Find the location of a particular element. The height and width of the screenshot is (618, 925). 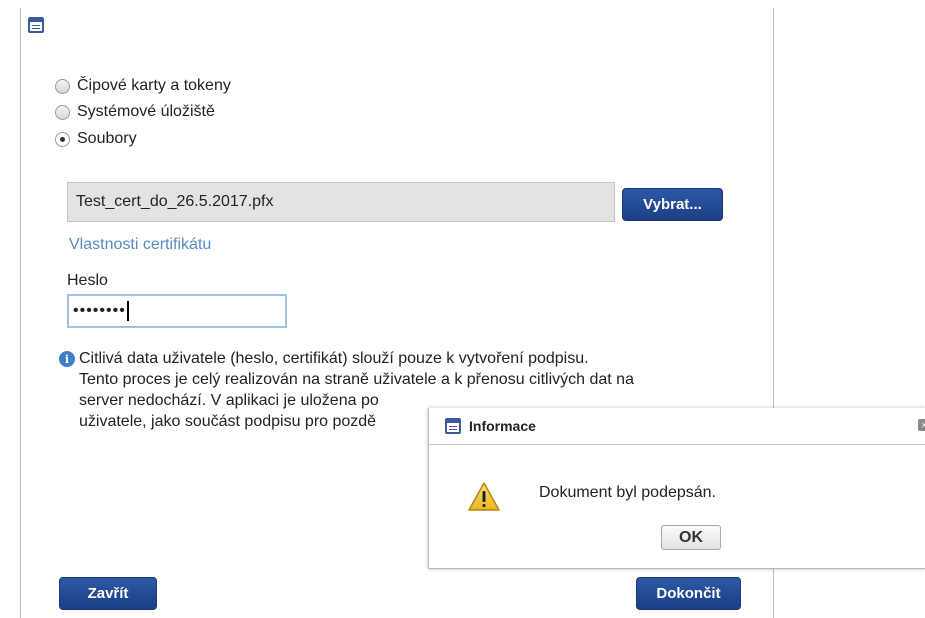

dialog-titlebar is located at coordinates (397, 26).